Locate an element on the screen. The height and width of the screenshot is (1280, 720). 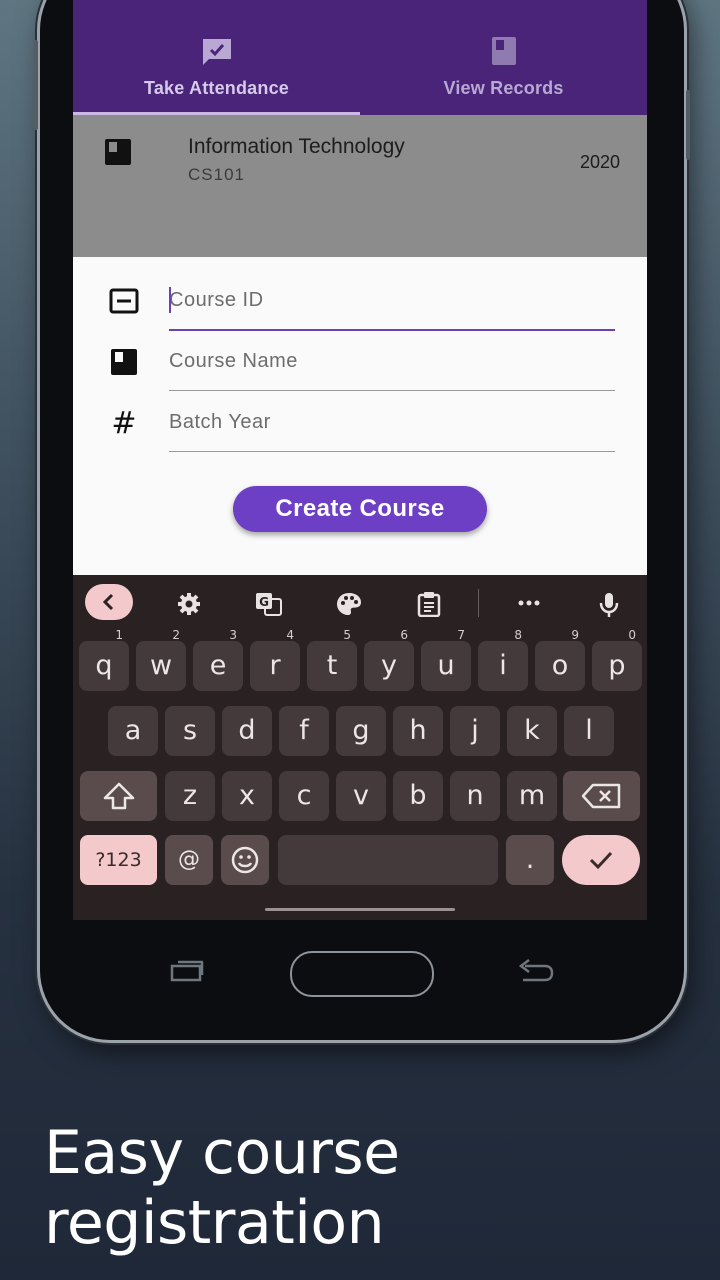
svg-text: G is located at coordinates (264, 602).